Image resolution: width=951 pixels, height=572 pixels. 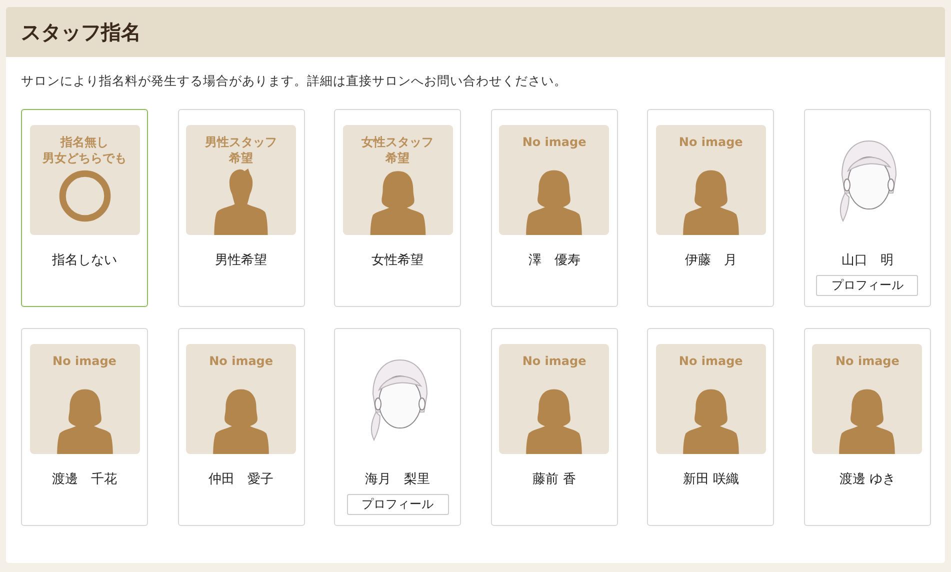 What do you see at coordinates (84, 427) in the screenshot?
I see `staff-card: No image 渡邊 千花` at bounding box center [84, 427].